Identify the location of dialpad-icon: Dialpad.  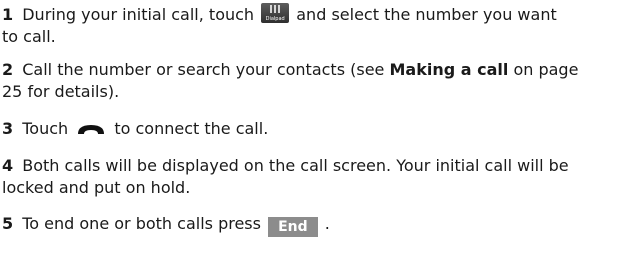
(275, 13).